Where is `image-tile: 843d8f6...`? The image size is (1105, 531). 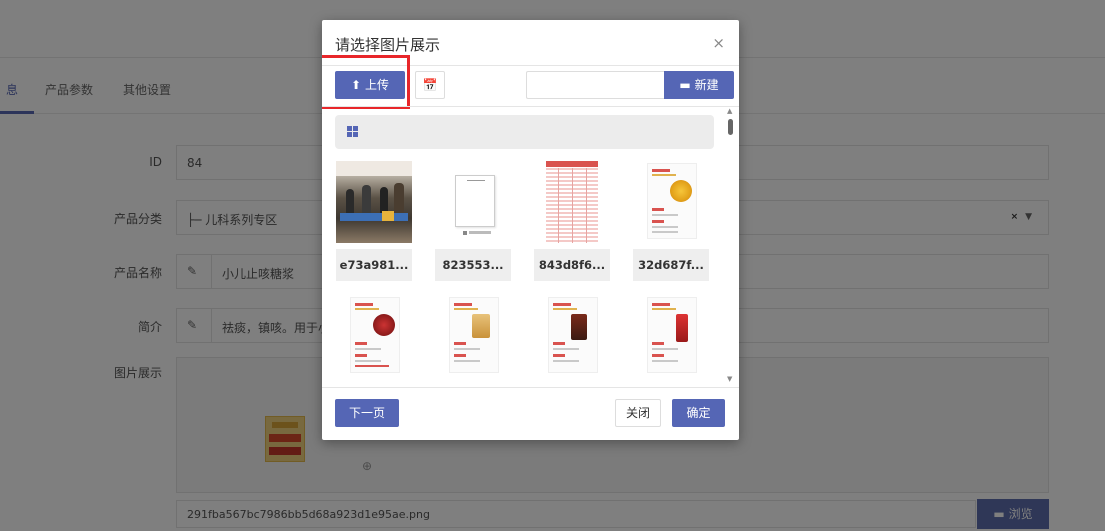
image-tile: 843d8f6... is located at coordinates (572, 221).